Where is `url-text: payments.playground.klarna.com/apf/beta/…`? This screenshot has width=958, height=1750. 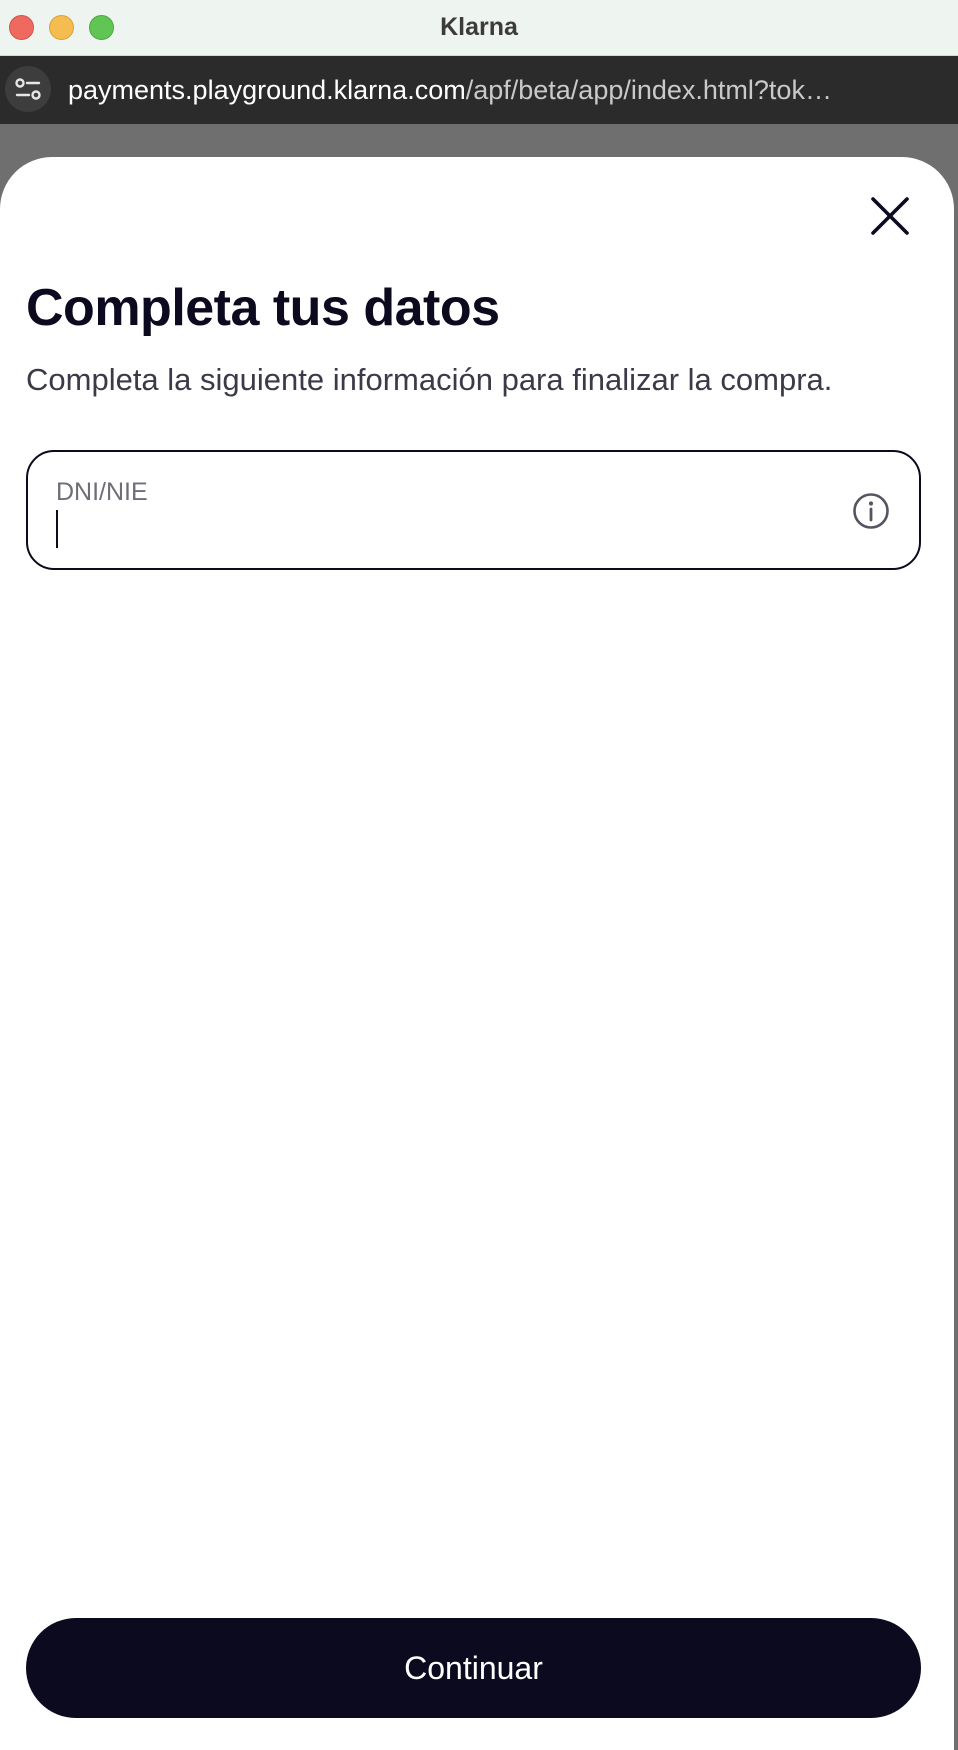
url-text: payments.playground.klarna.com/apf/beta/… is located at coordinates (493, 90).